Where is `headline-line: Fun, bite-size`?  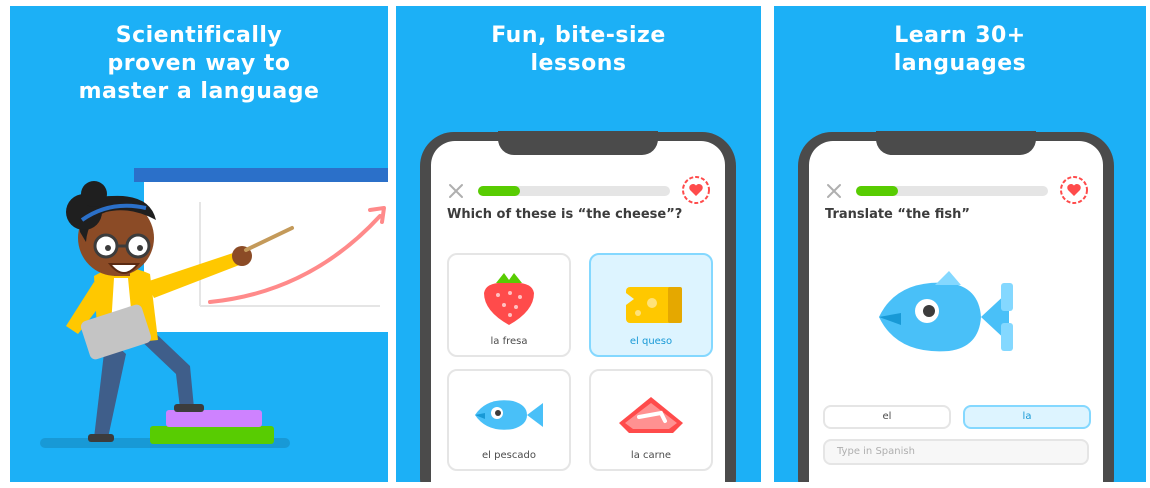 headline-line: Fun, bite-size is located at coordinates (578, 35).